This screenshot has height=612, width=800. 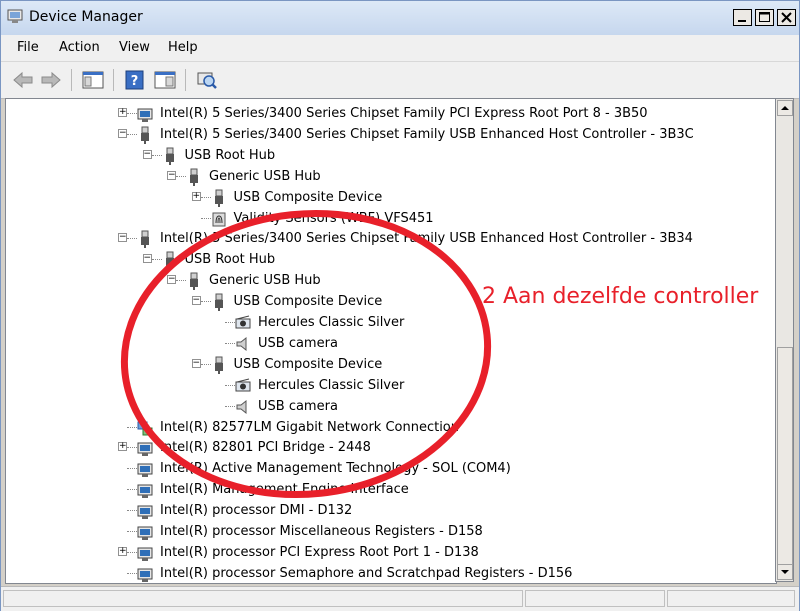 I want to click on annotation-text: 2 Aan dezelfde controller, so click(x=620, y=296).